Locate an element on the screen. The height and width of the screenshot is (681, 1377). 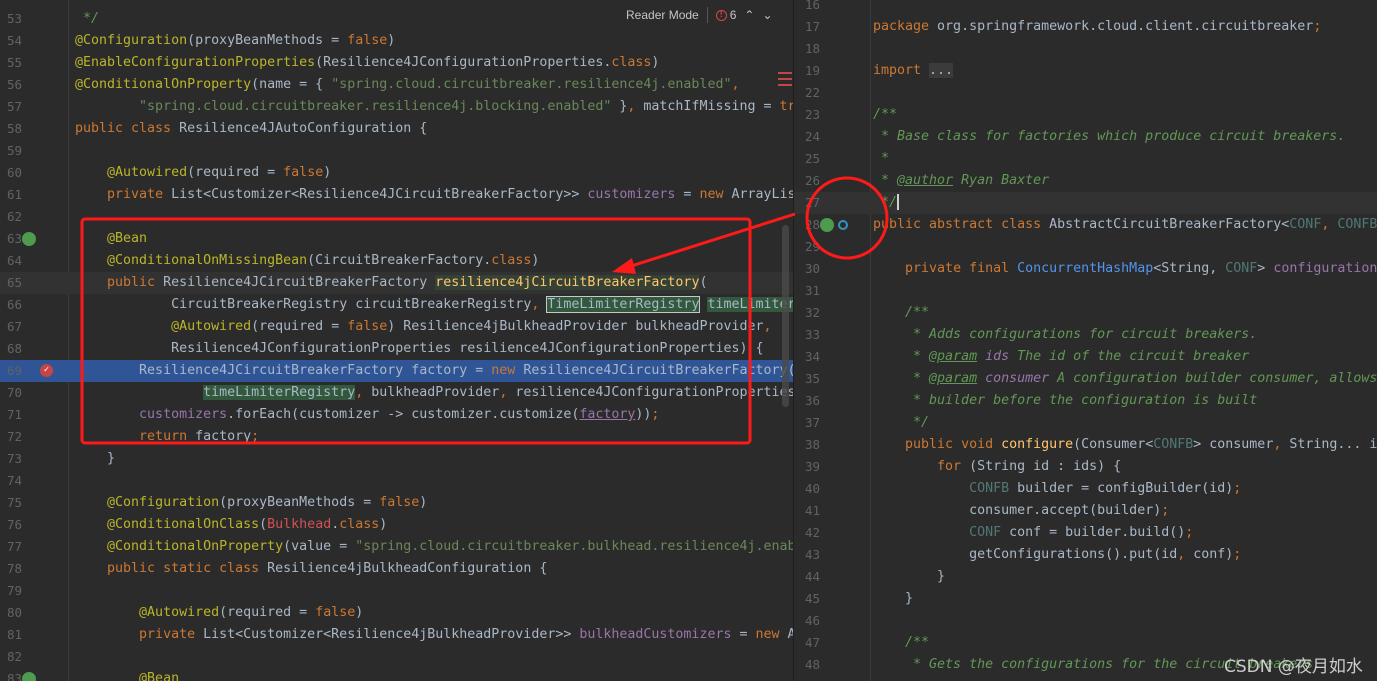
code-line: 82 is located at coordinates (396, 657).